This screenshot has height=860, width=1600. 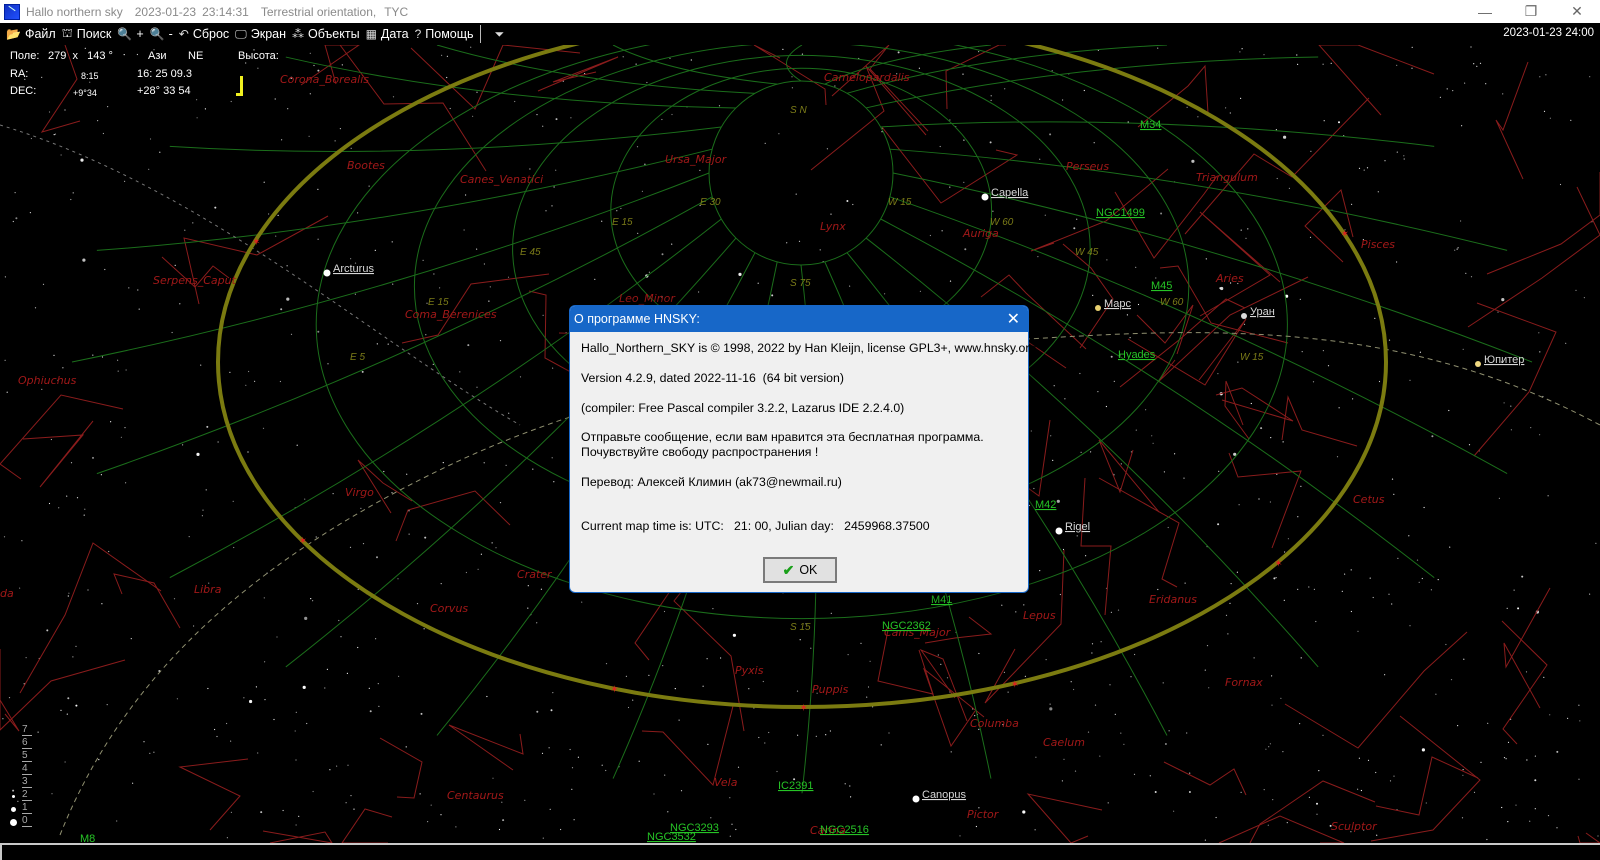 What do you see at coordinates (87, 34) in the screenshot?
I see `search-button: ⛫ Поиск` at bounding box center [87, 34].